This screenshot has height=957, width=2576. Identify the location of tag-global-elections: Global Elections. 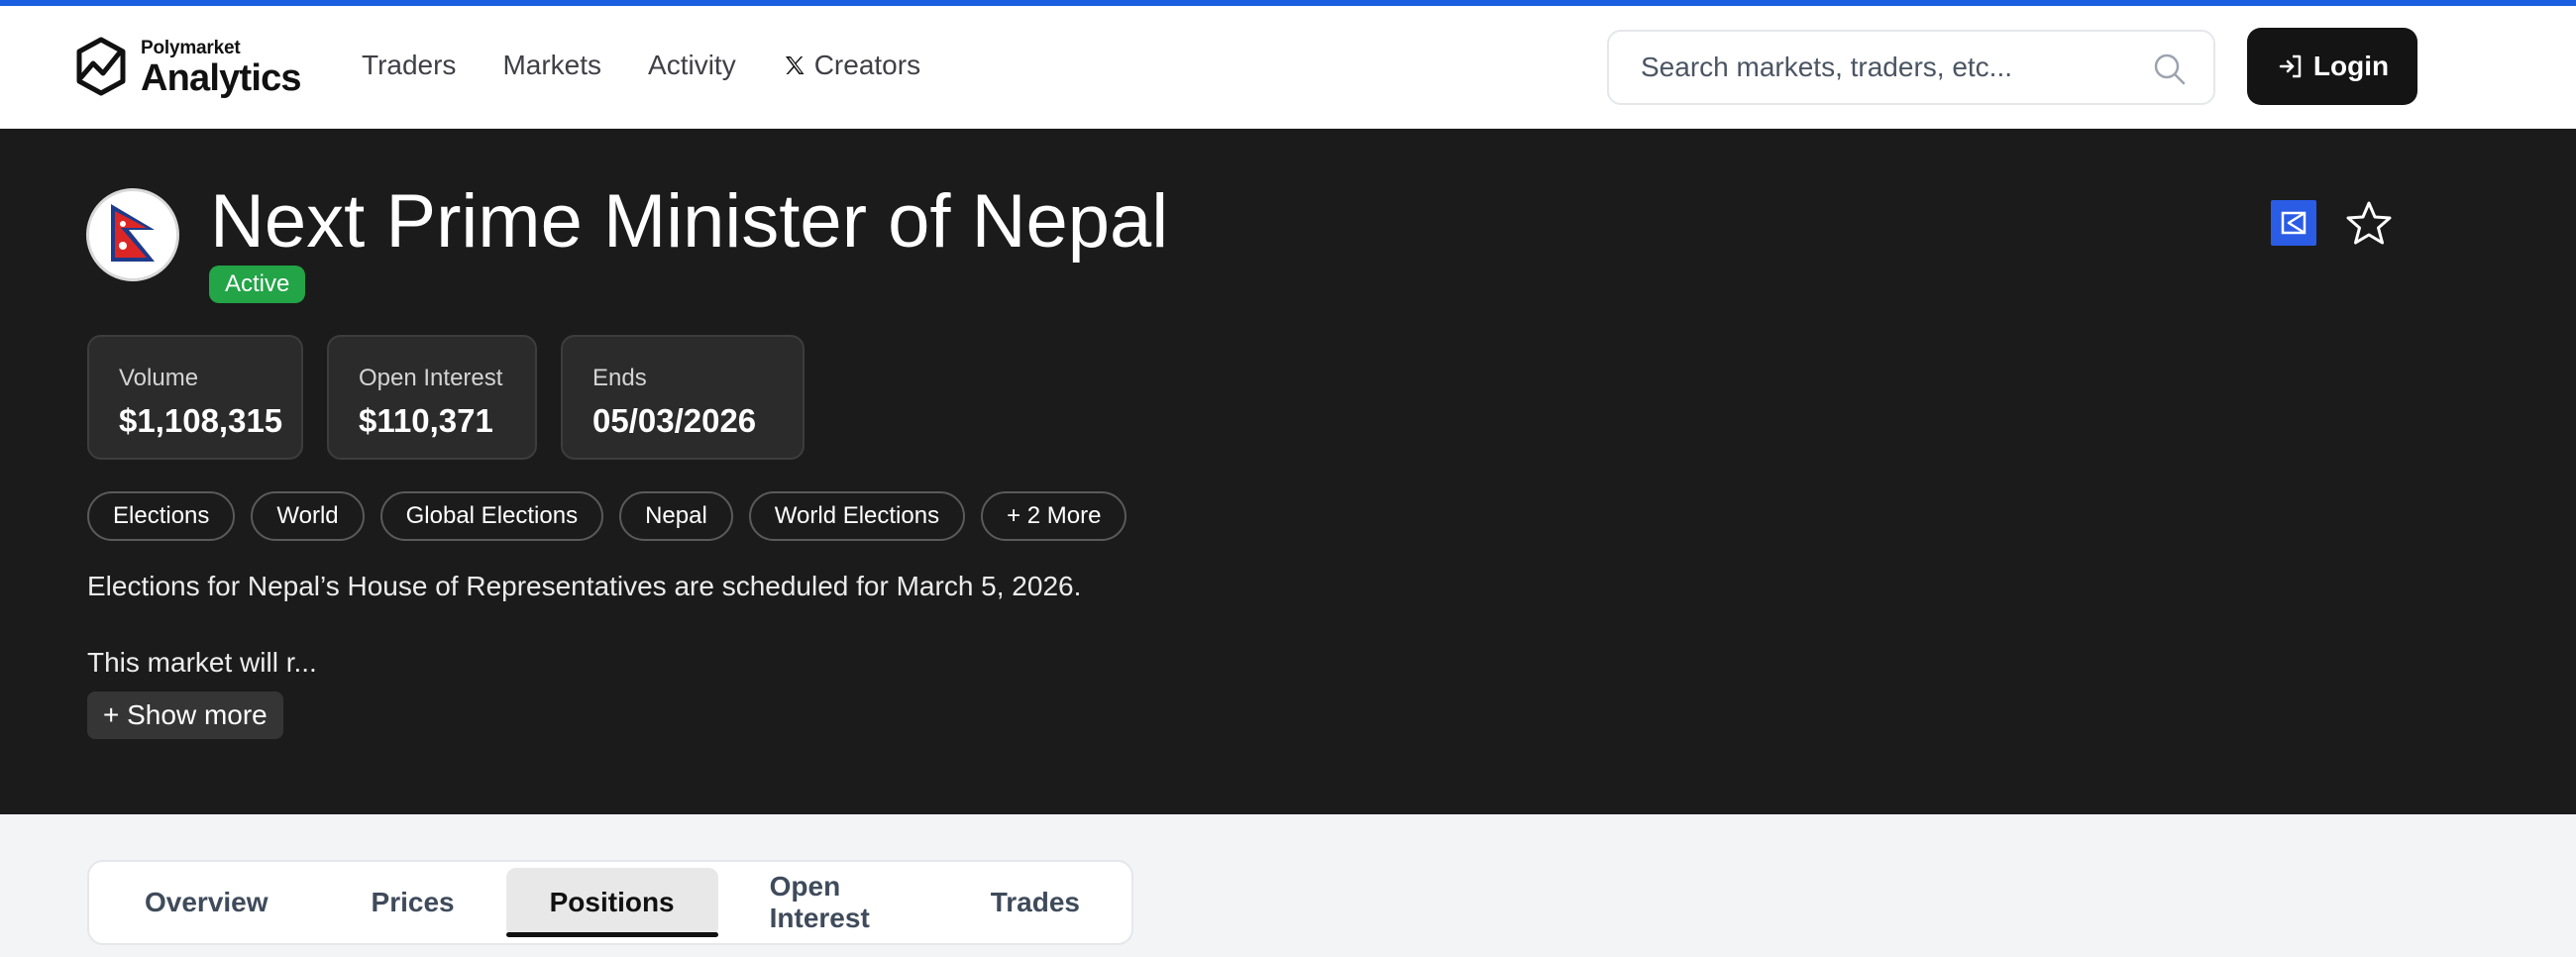
(492, 516).